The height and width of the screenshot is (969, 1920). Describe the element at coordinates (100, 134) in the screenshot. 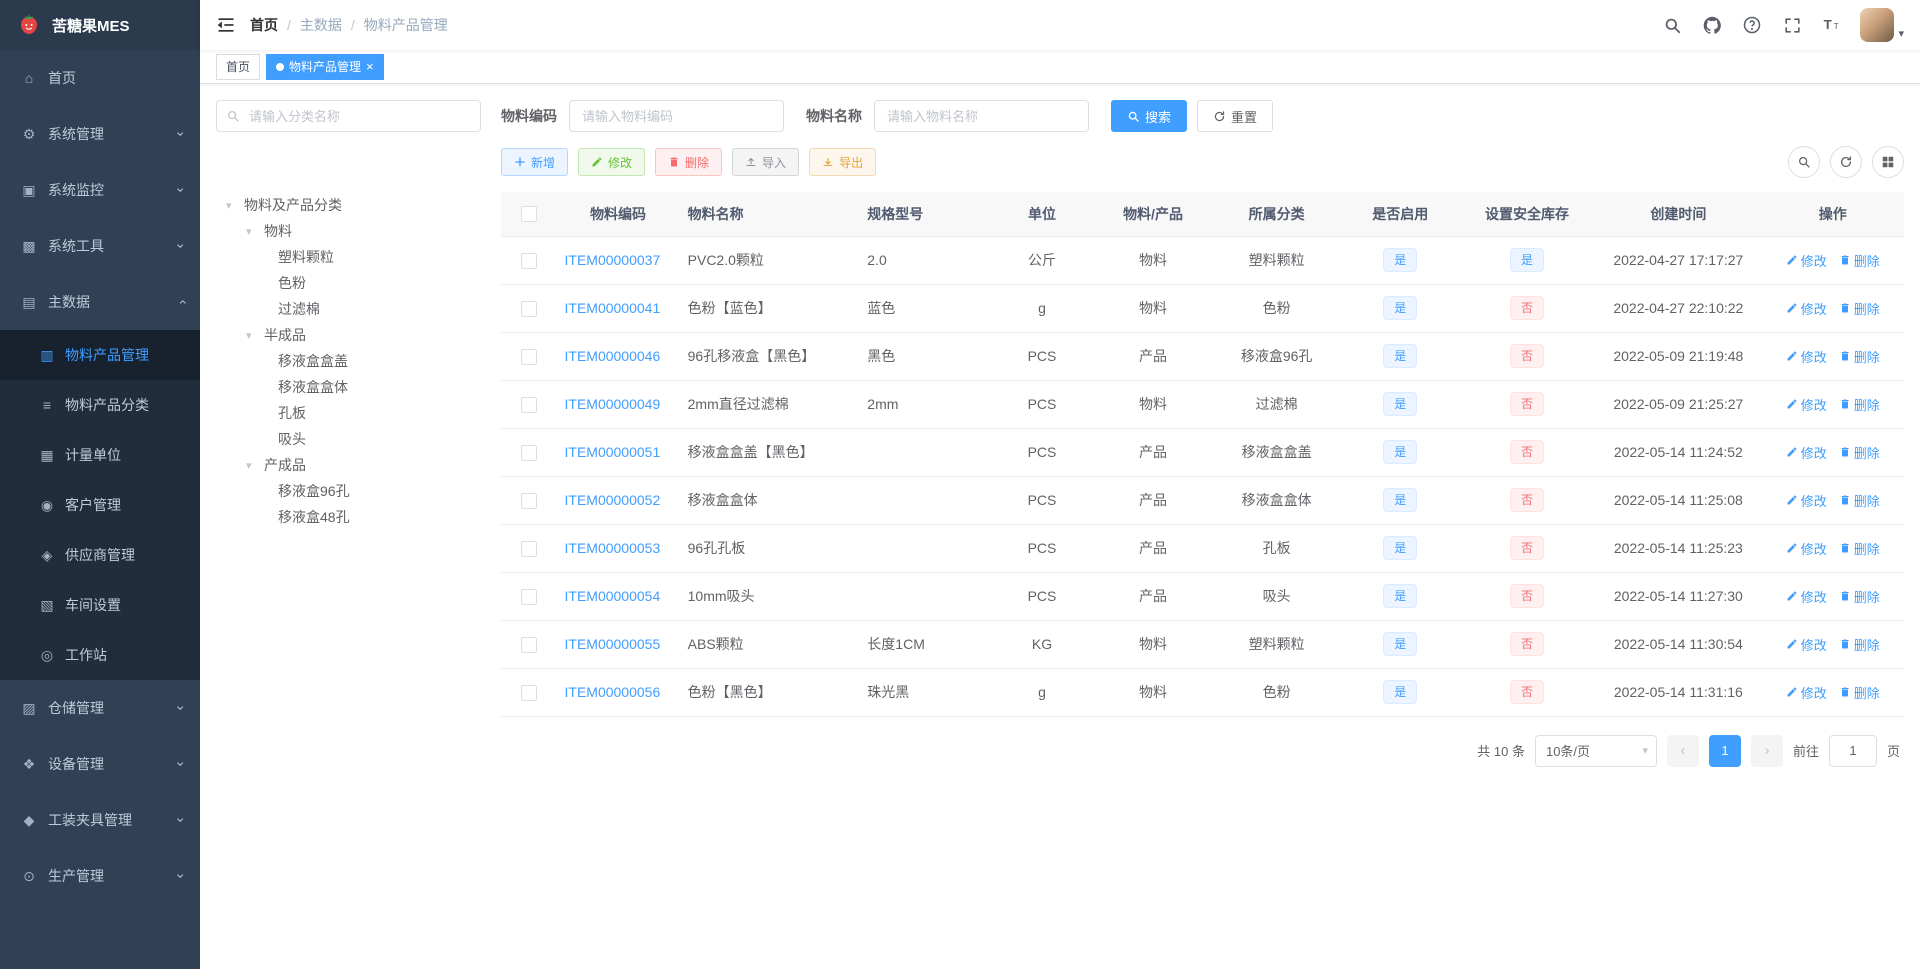

I see `sidebar-item-system-management: ⚙ 系统管理 ›` at that location.